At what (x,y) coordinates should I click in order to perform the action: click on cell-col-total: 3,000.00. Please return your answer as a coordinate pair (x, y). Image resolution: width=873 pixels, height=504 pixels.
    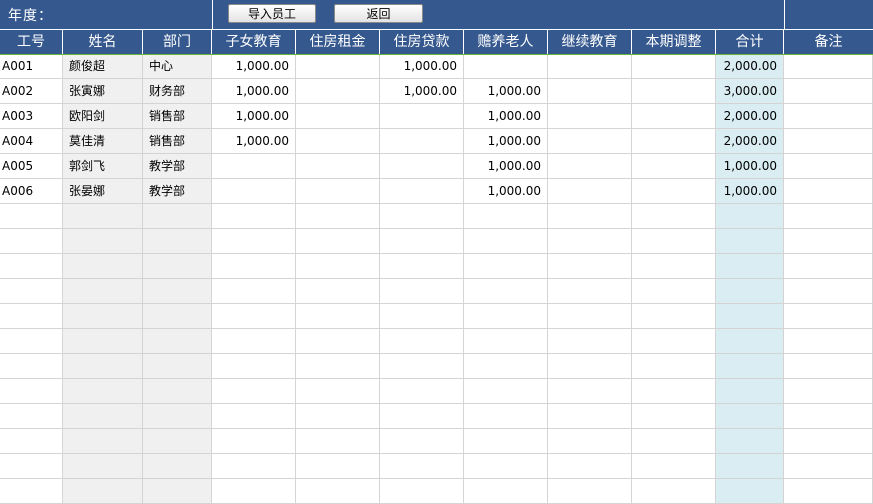
    Looking at the image, I should click on (750, 91).